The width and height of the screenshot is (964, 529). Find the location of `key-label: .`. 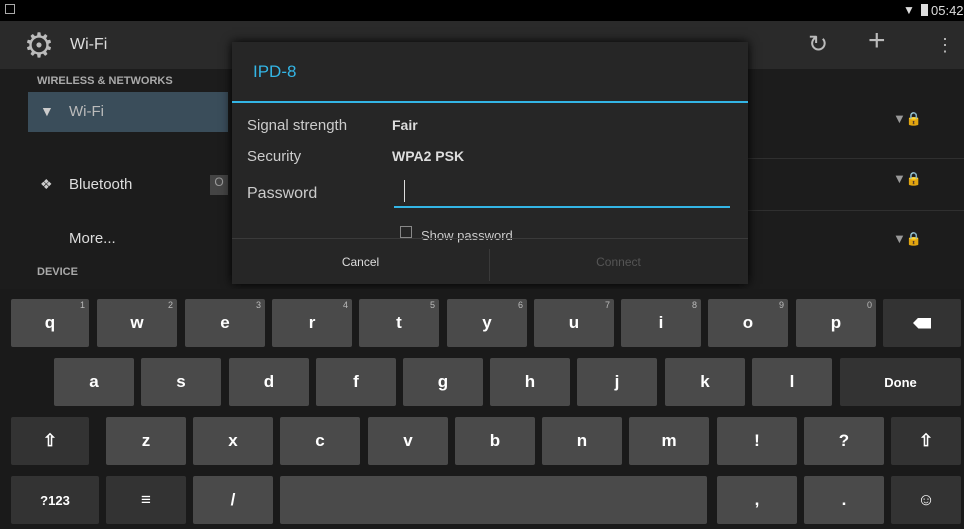

key-label: . is located at coordinates (844, 499).